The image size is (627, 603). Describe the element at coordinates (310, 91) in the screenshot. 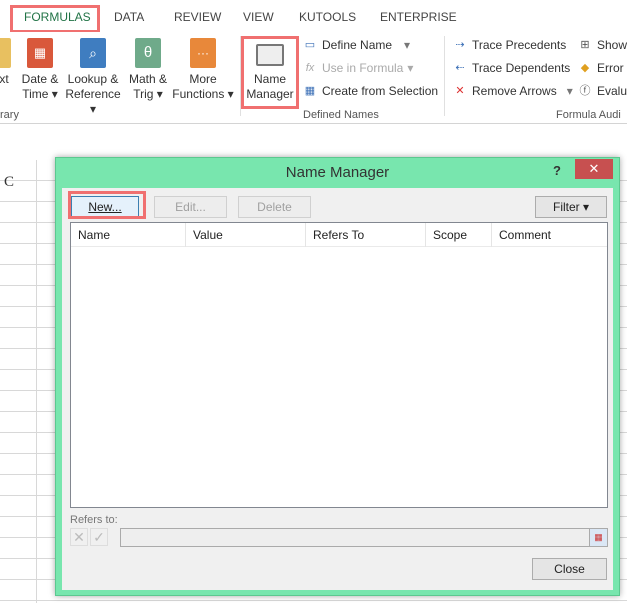

I see `table-icon: ▦` at that location.